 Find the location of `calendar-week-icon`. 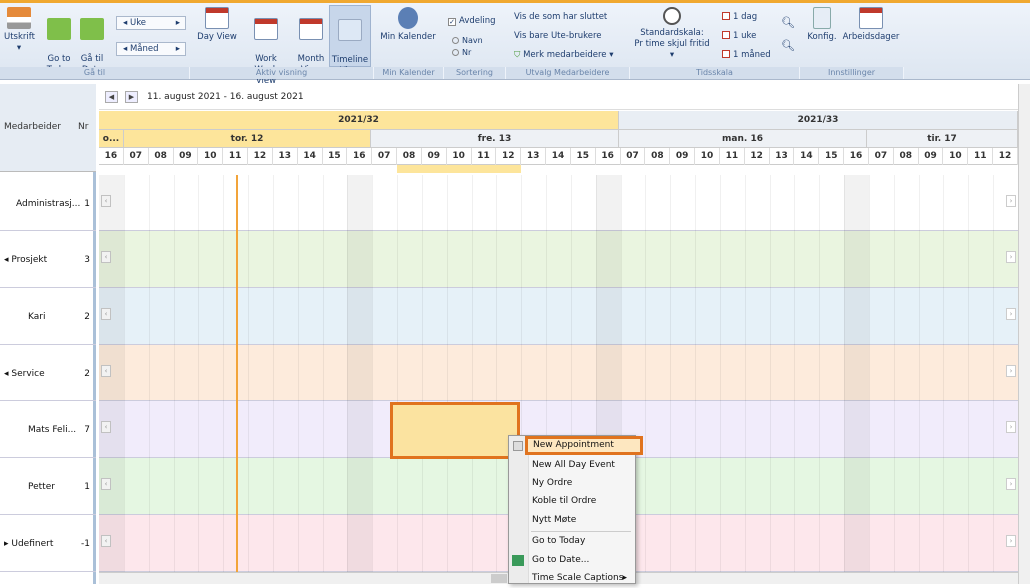

calendar-week-icon is located at coordinates (266, 29).